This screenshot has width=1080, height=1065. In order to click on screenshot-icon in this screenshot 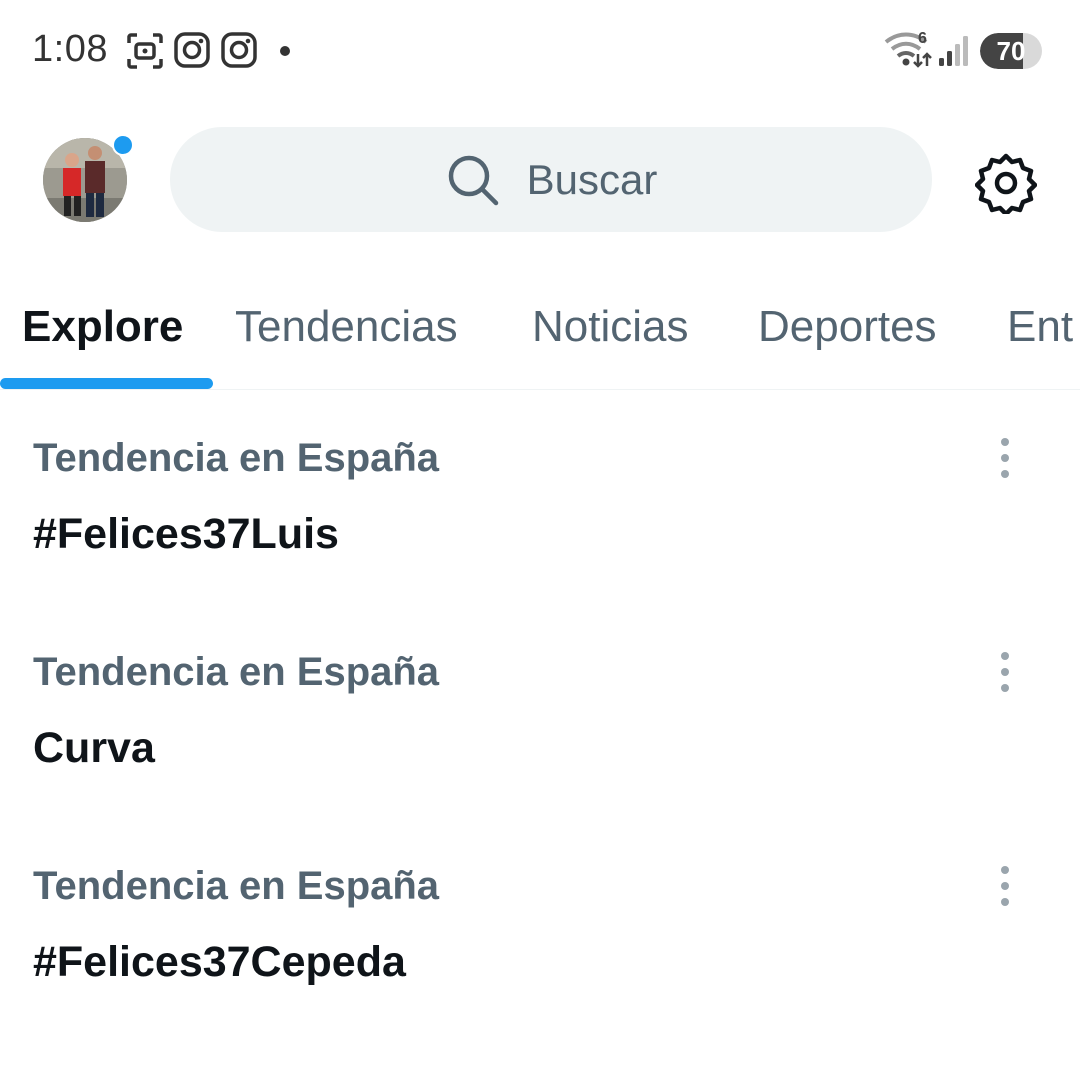, I will do `click(145, 51)`.